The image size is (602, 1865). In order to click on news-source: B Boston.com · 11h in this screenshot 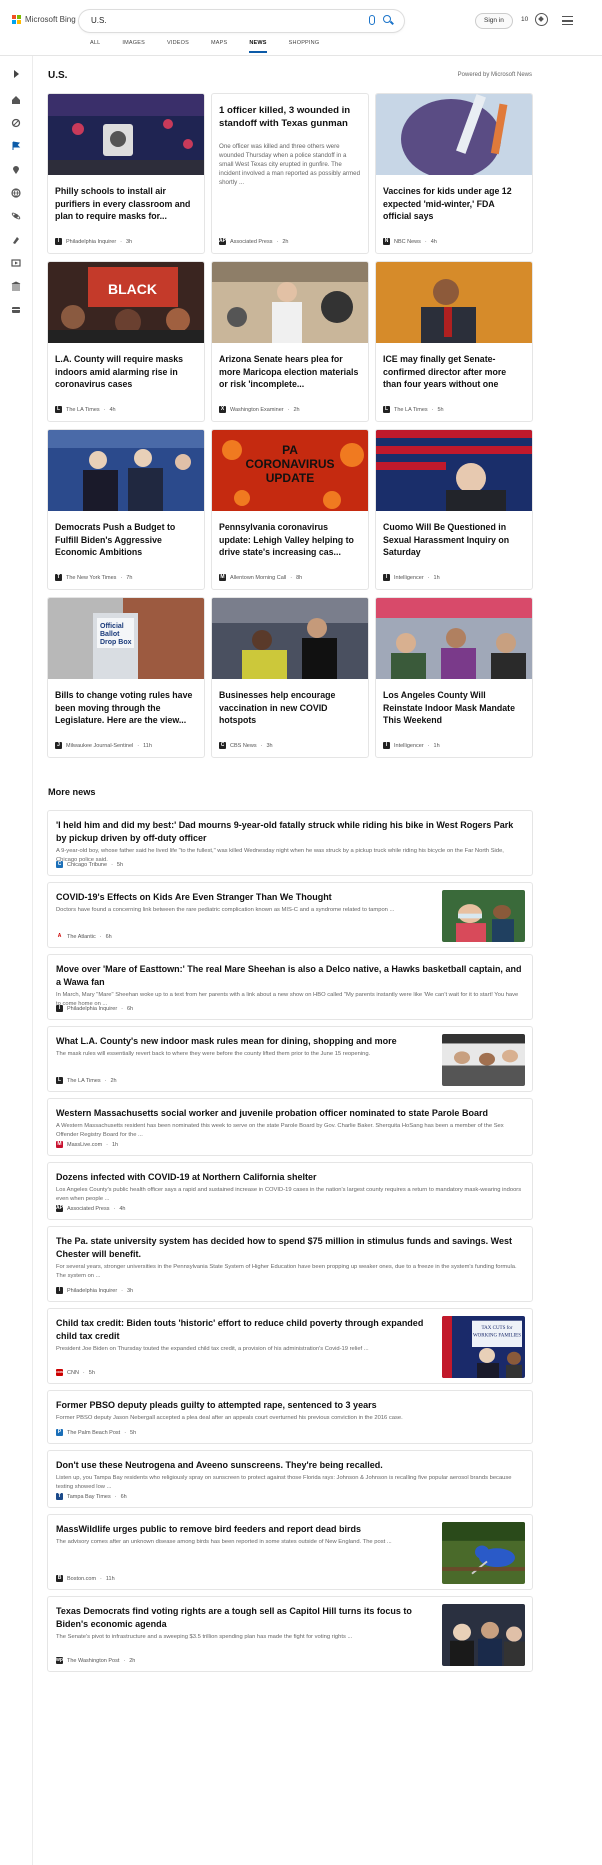, I will do `click(85, 1578)`.